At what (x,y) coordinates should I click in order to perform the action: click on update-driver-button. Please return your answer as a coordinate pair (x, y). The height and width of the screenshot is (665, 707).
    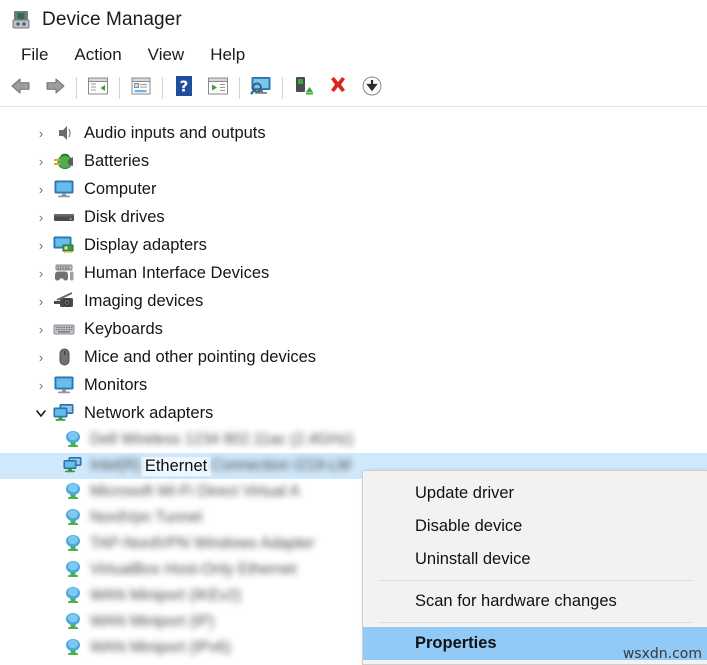
    Looking at the image, I should click on (218, 88).